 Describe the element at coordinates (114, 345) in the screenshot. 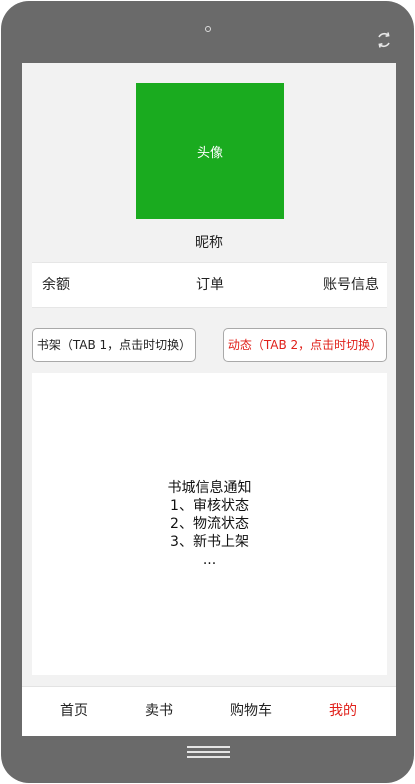

I see `tab-bookshelf: 书架（TAB 1，点击时切换）` at that location.